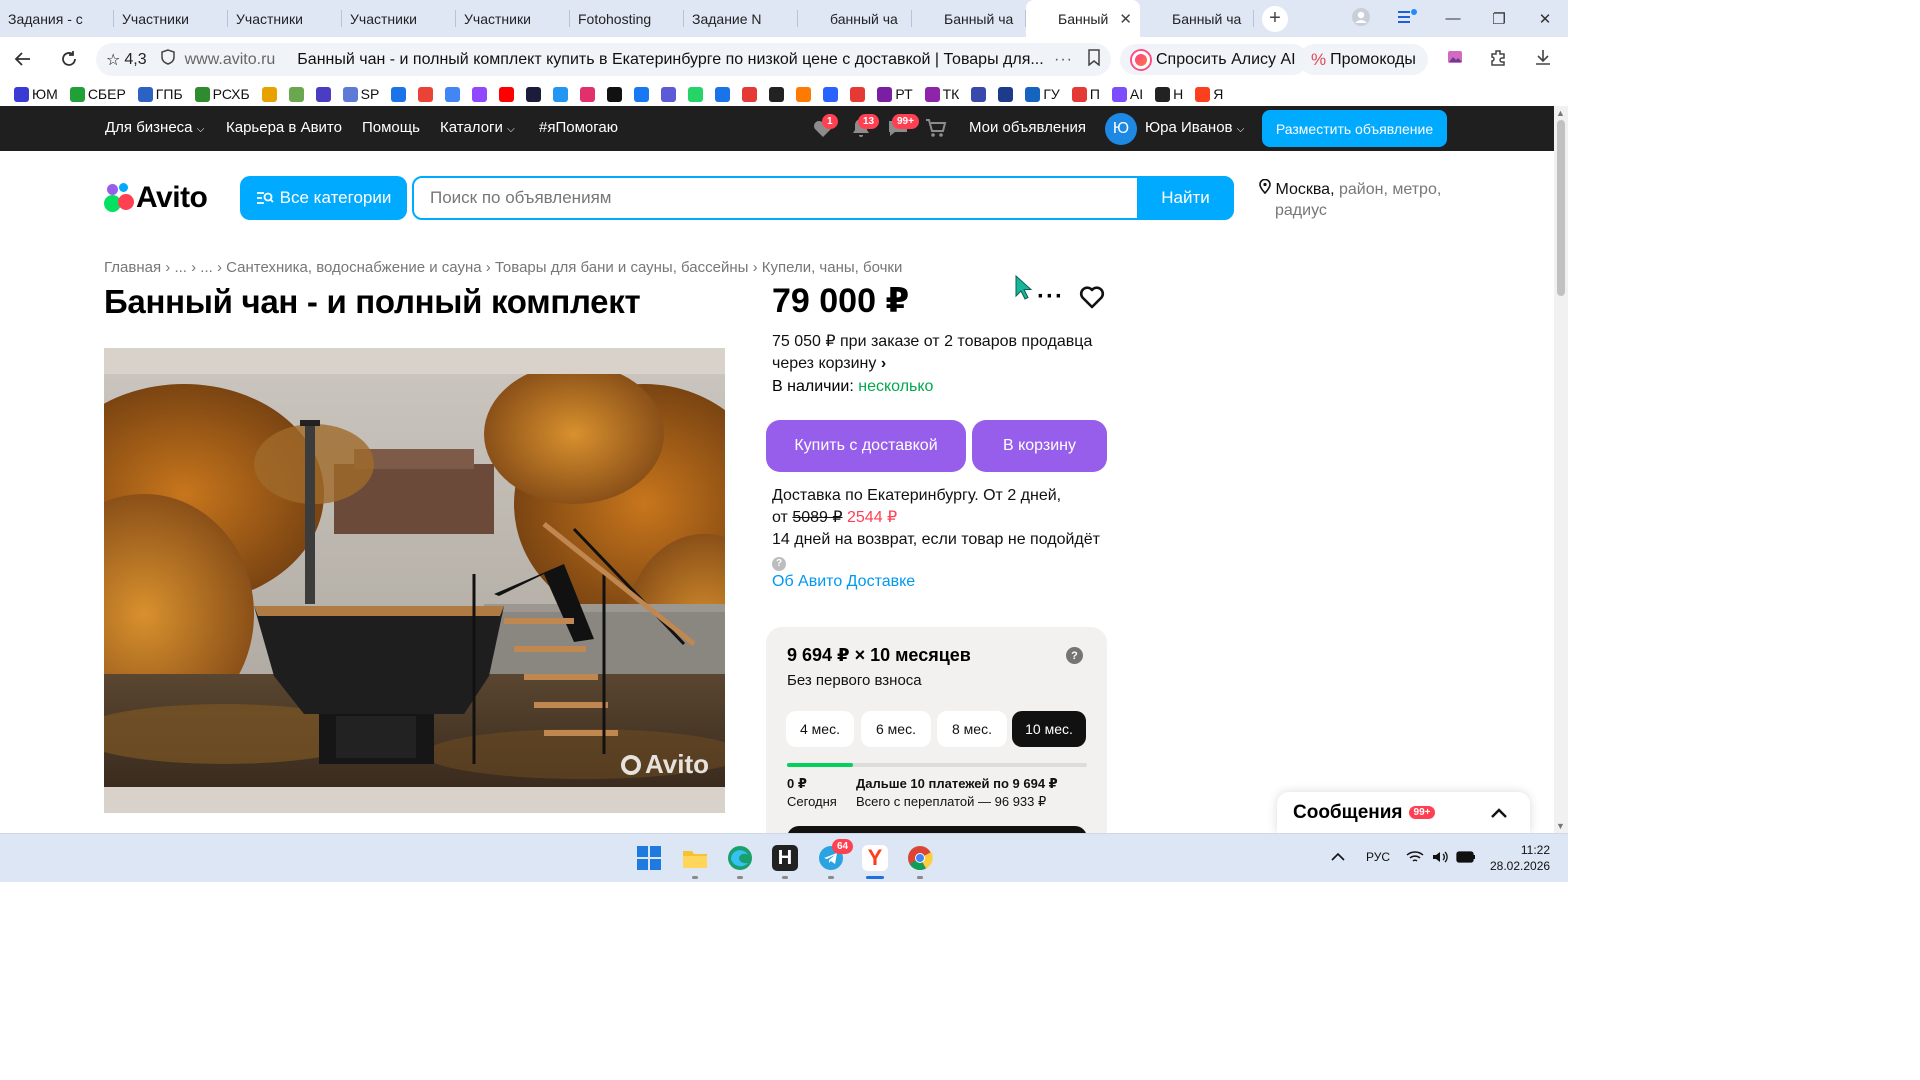 This screenshot has width=1920, height=1080. What do you see at coordinates (578, 127) in the screenshot?
I see `nav-ya-pomogayu: #яПомогаю` at bounding box center [578, 127].